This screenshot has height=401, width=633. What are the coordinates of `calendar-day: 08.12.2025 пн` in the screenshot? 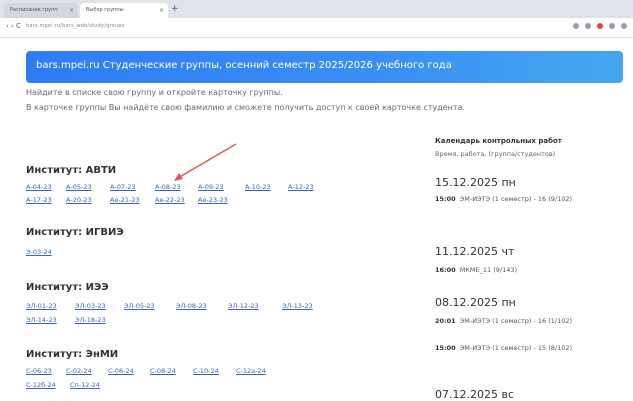 It's located at (475, 302).